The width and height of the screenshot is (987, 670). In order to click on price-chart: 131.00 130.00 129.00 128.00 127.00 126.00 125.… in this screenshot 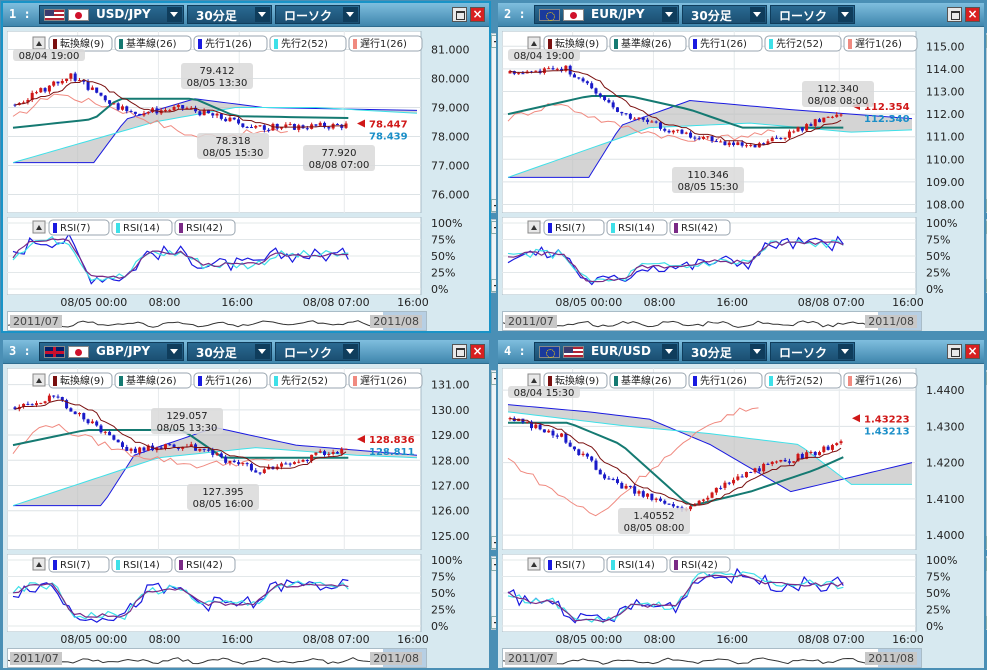, I will do `click(246, 459)`.